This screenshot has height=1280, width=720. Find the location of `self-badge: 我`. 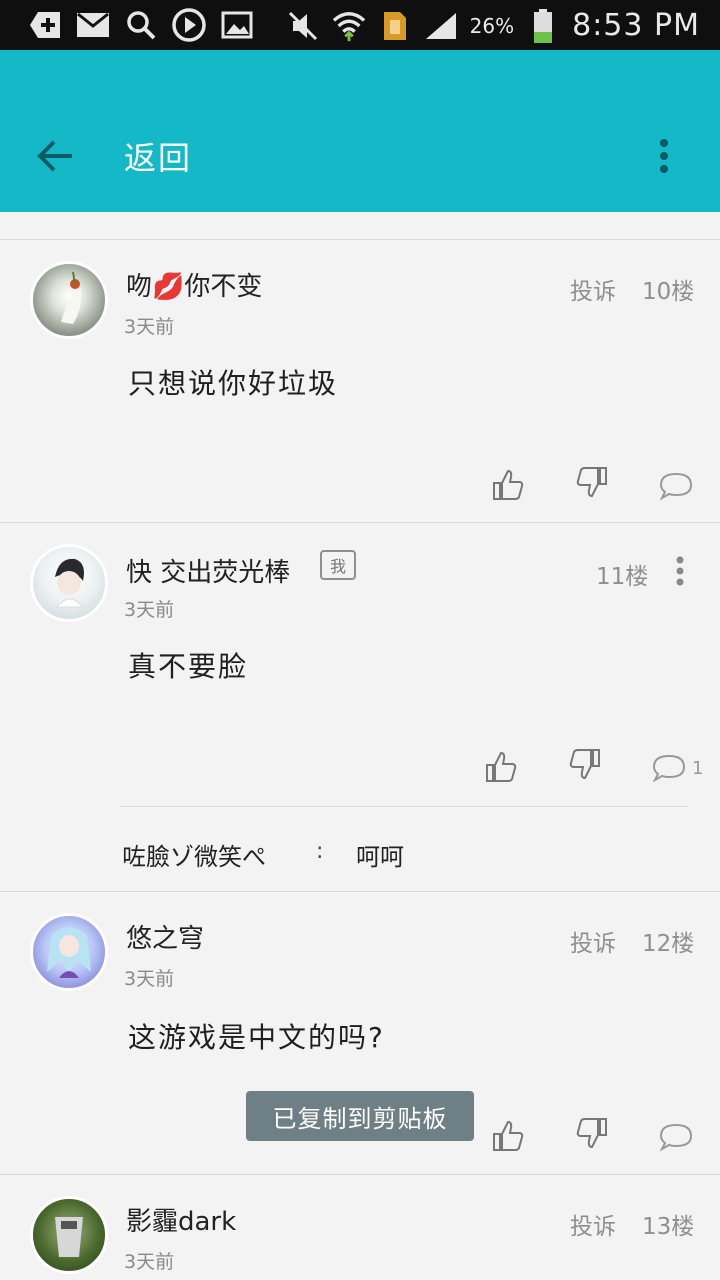

self-badge: 我 is located at coordinates (338, 565).